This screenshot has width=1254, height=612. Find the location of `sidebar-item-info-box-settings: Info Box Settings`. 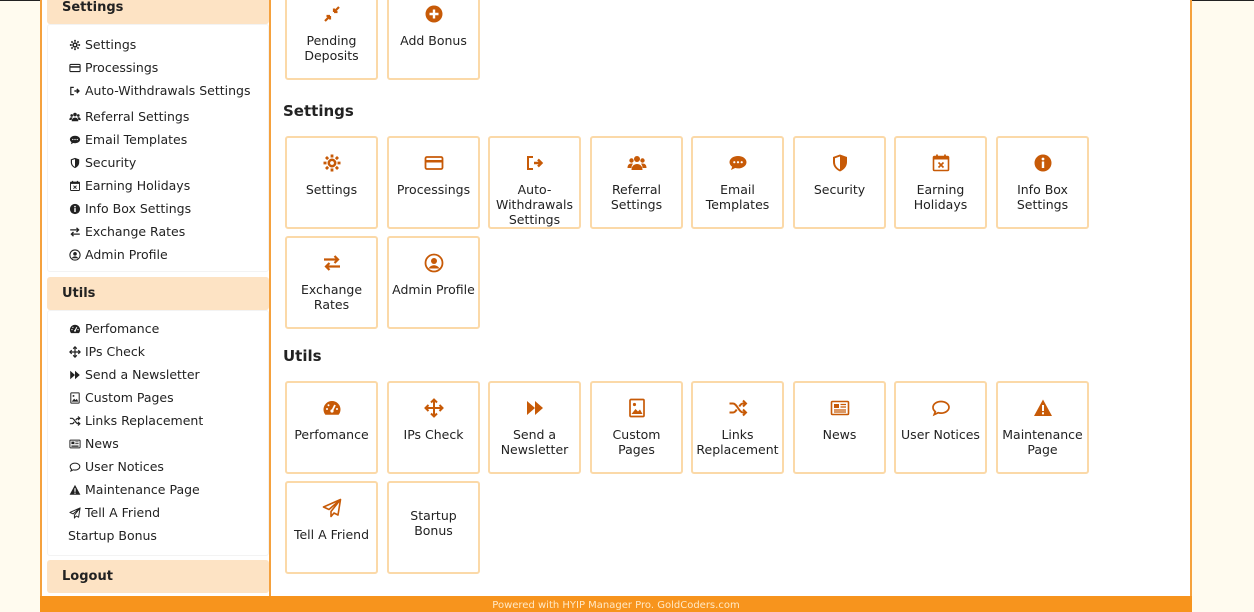

sidebar-item-info-box-settings: Info Box Settings is located at coordinates (129, 209).